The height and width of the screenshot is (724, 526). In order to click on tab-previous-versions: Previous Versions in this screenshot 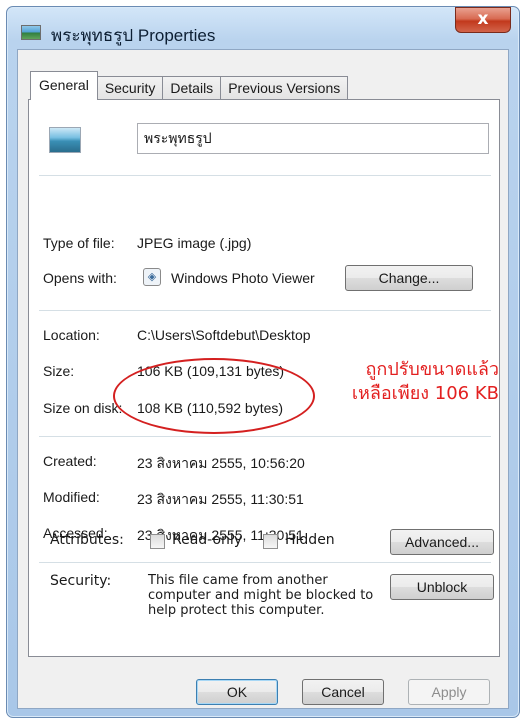, I will do `click(284, 88)`.